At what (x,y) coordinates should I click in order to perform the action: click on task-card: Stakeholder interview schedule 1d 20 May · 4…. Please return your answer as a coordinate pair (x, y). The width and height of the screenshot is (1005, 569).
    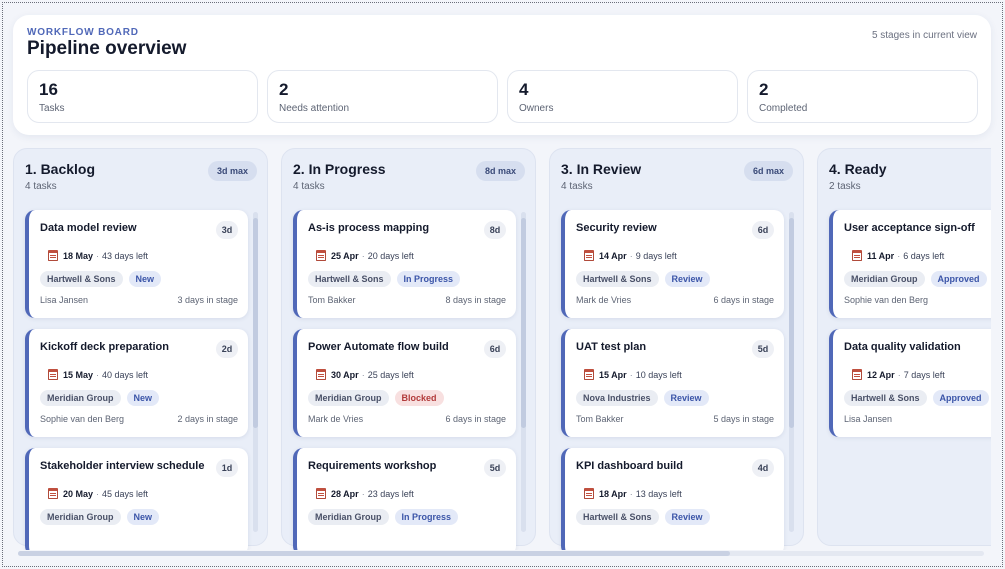
    Looking at the image, I should click on (136, 499).